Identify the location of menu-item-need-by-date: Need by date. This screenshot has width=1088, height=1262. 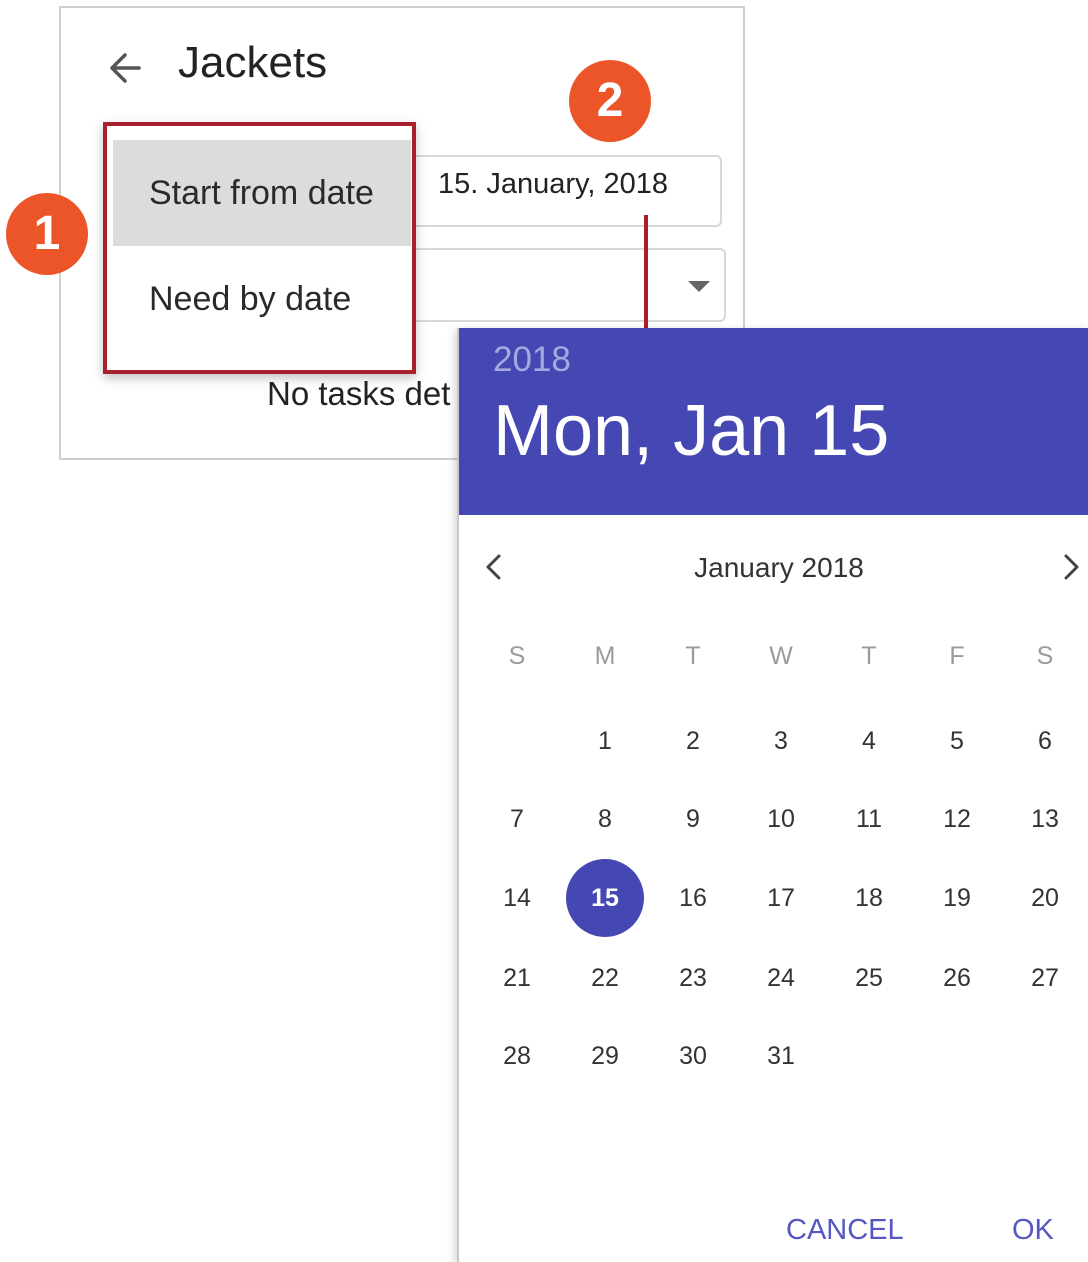
(262, 299).